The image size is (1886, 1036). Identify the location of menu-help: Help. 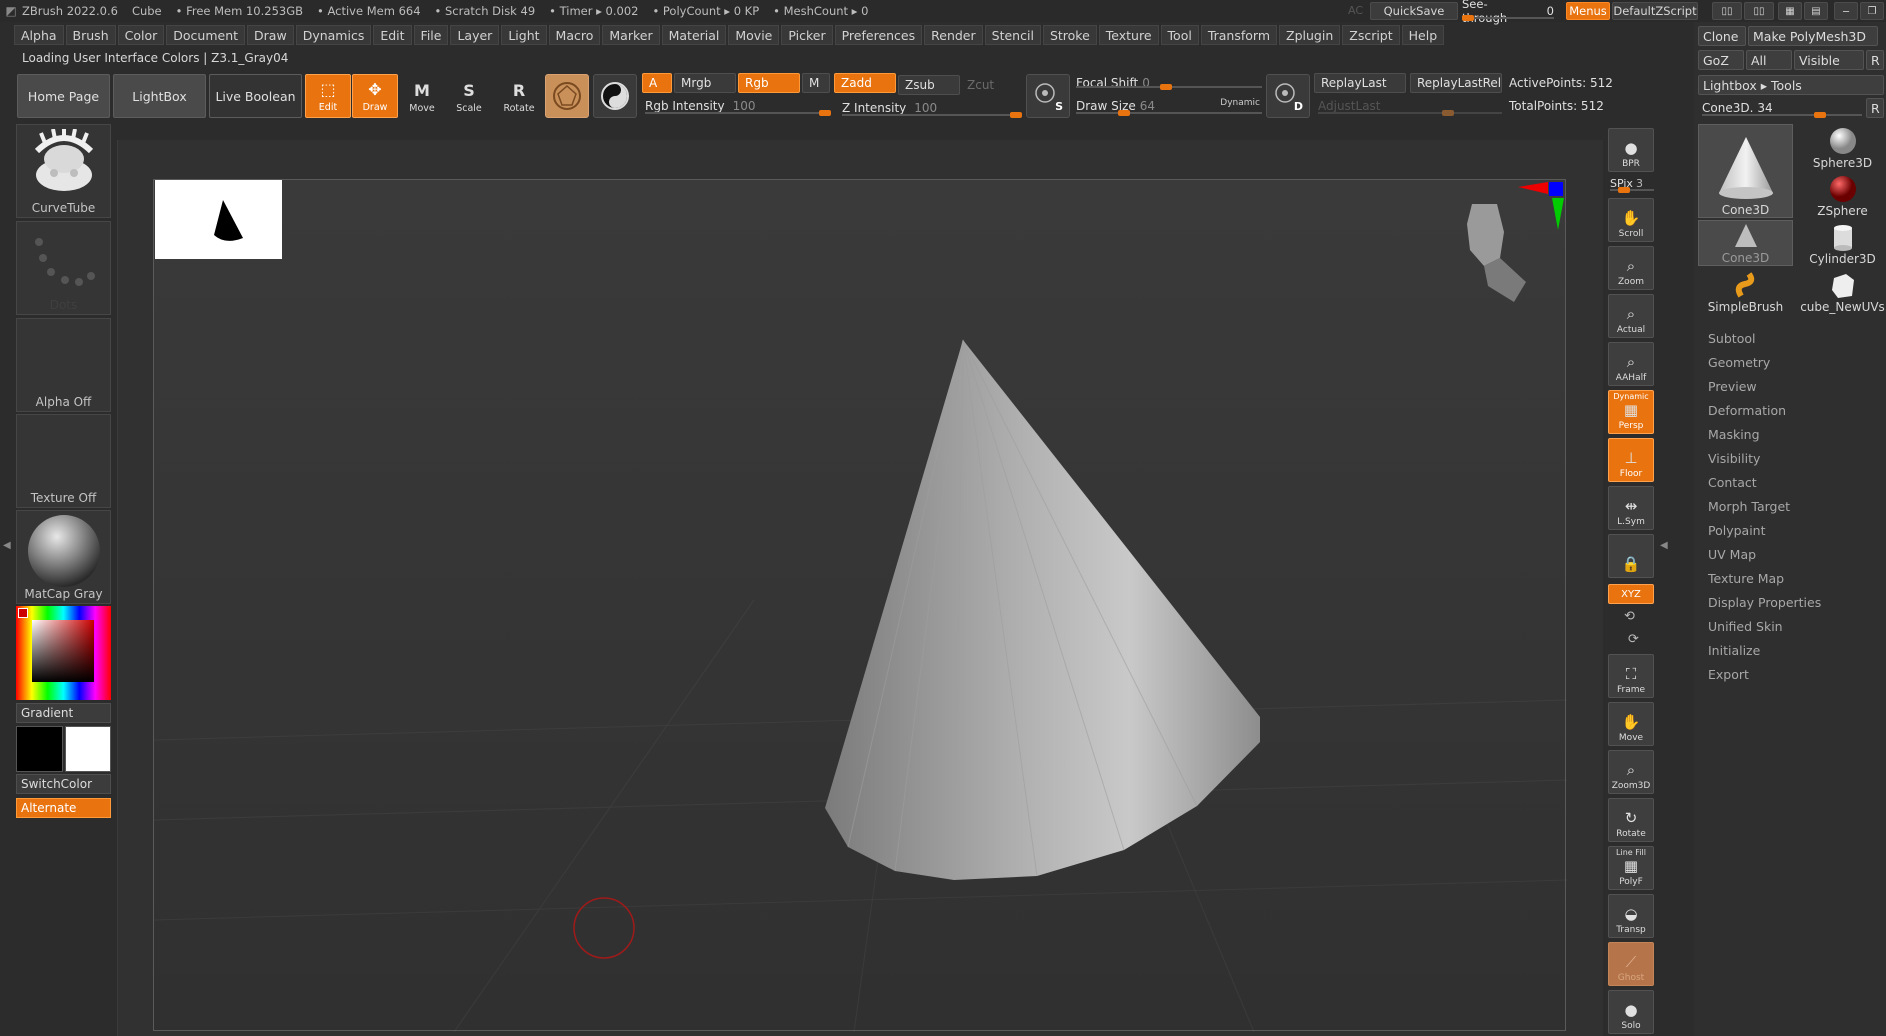
(1423, 35).